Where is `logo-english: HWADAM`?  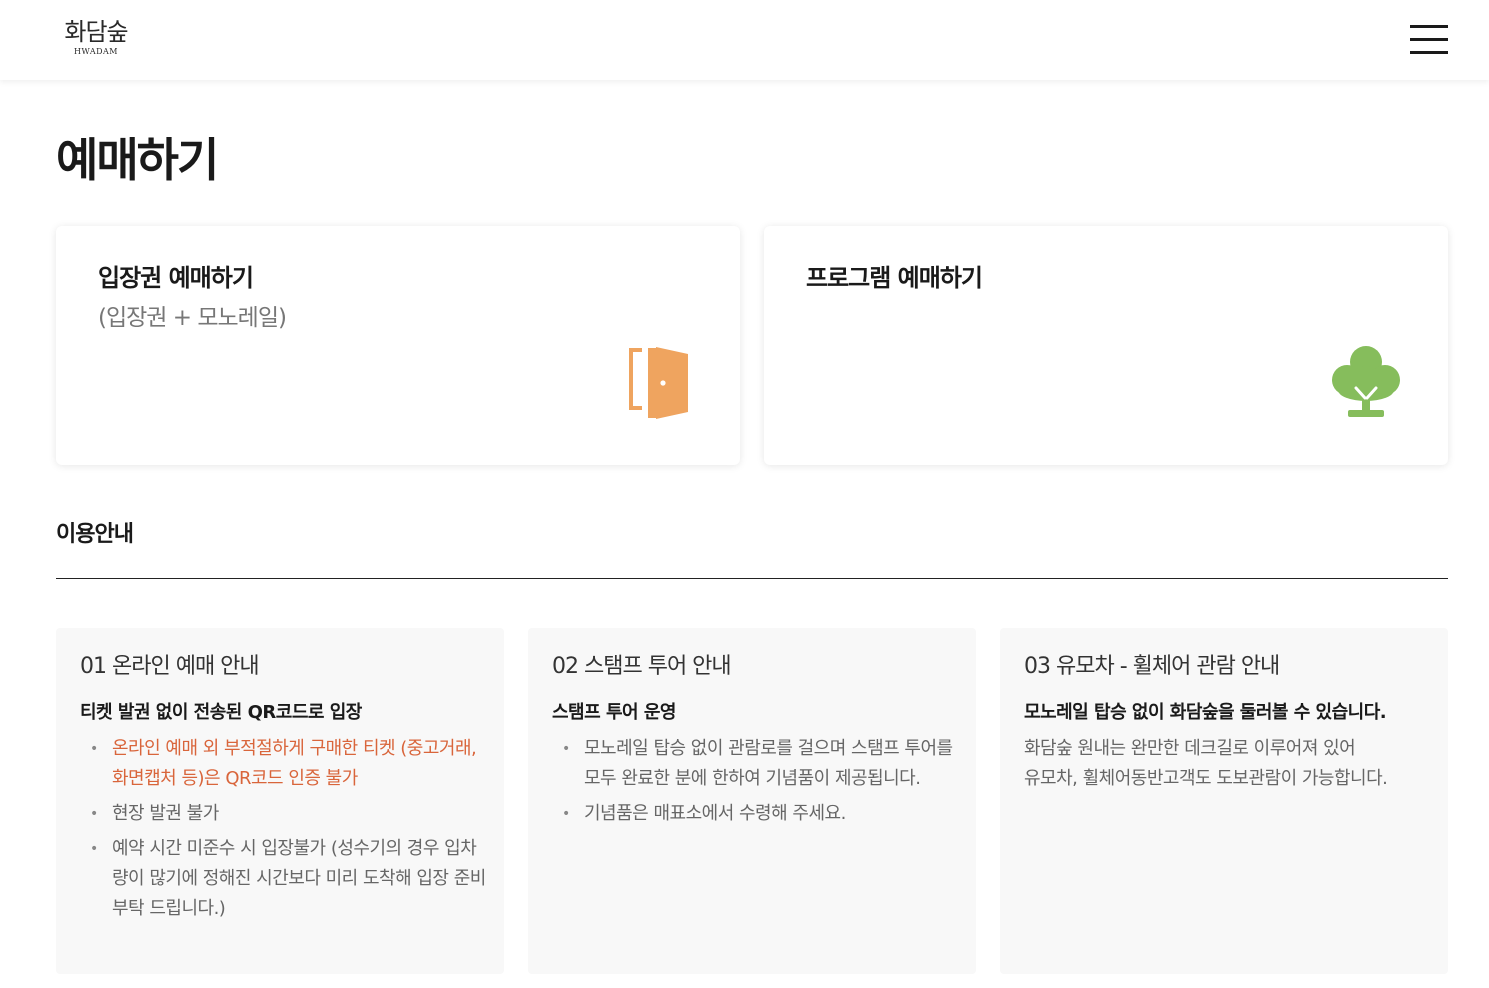
logo-english: HWADAM is located at coordinates (96, 51).